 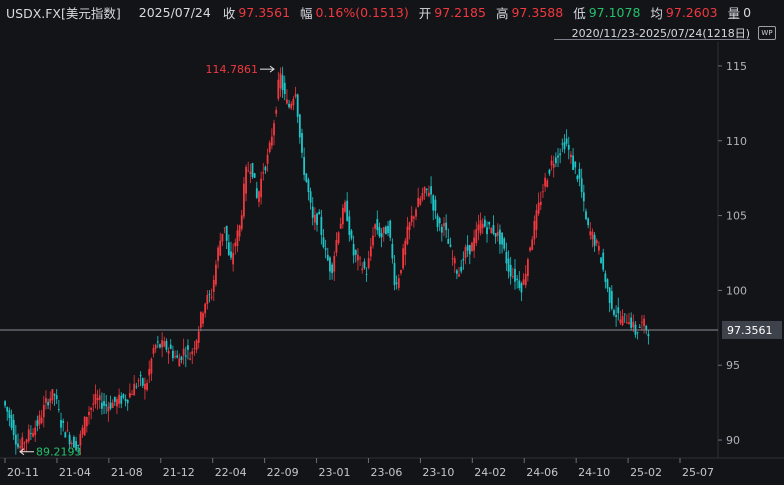 What do you see at coordinates (306, 13) in the screenshot?
I see `change-label: 幅` at bounding box center [306, 13].